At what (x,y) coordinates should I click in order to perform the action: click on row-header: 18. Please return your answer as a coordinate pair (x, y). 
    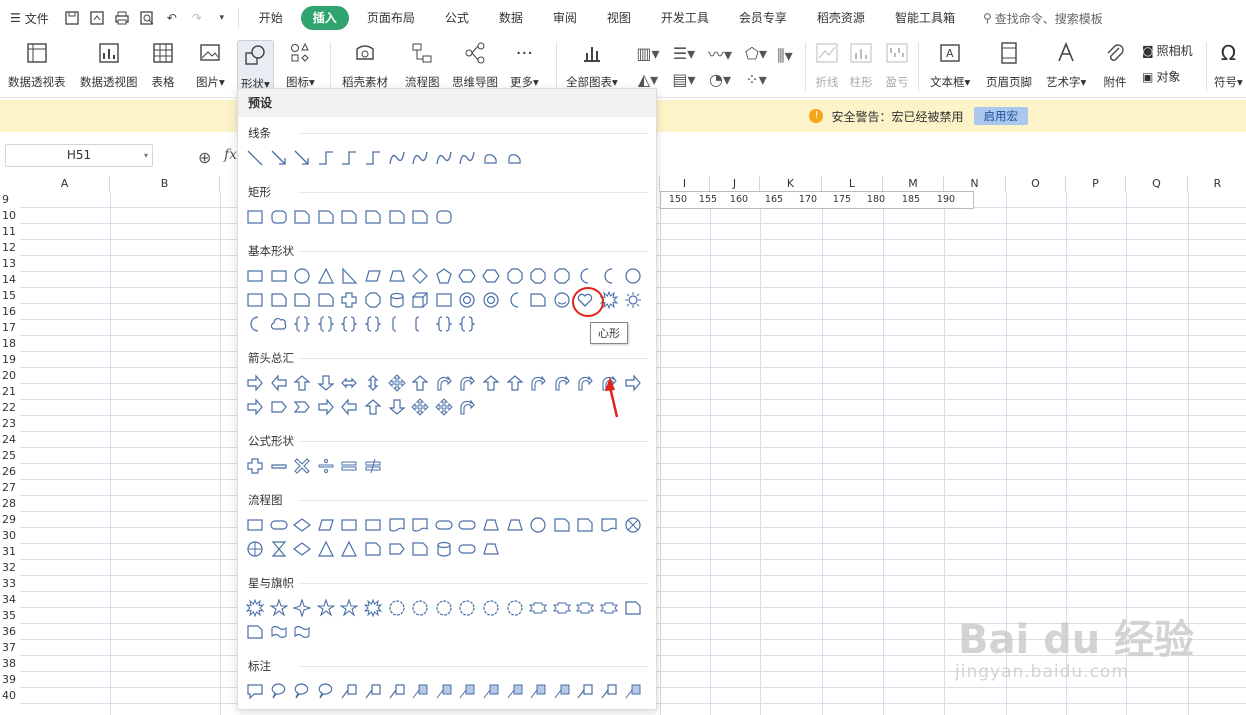
    Looking at the image, I should click on (10, 344).